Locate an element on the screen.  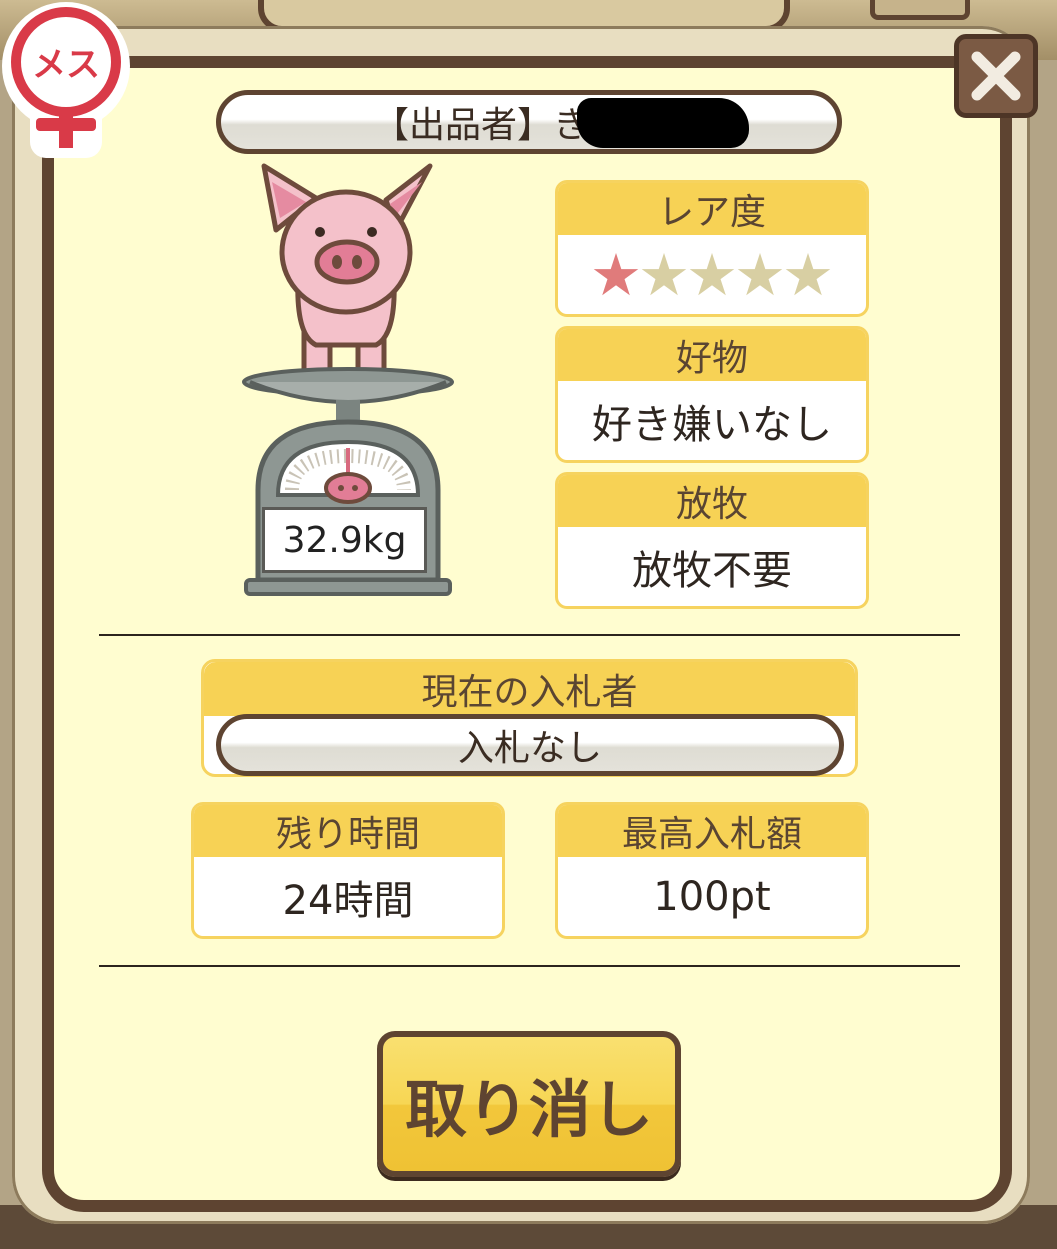
female-symbol-icon: メス is located at coordinates (66, 80).